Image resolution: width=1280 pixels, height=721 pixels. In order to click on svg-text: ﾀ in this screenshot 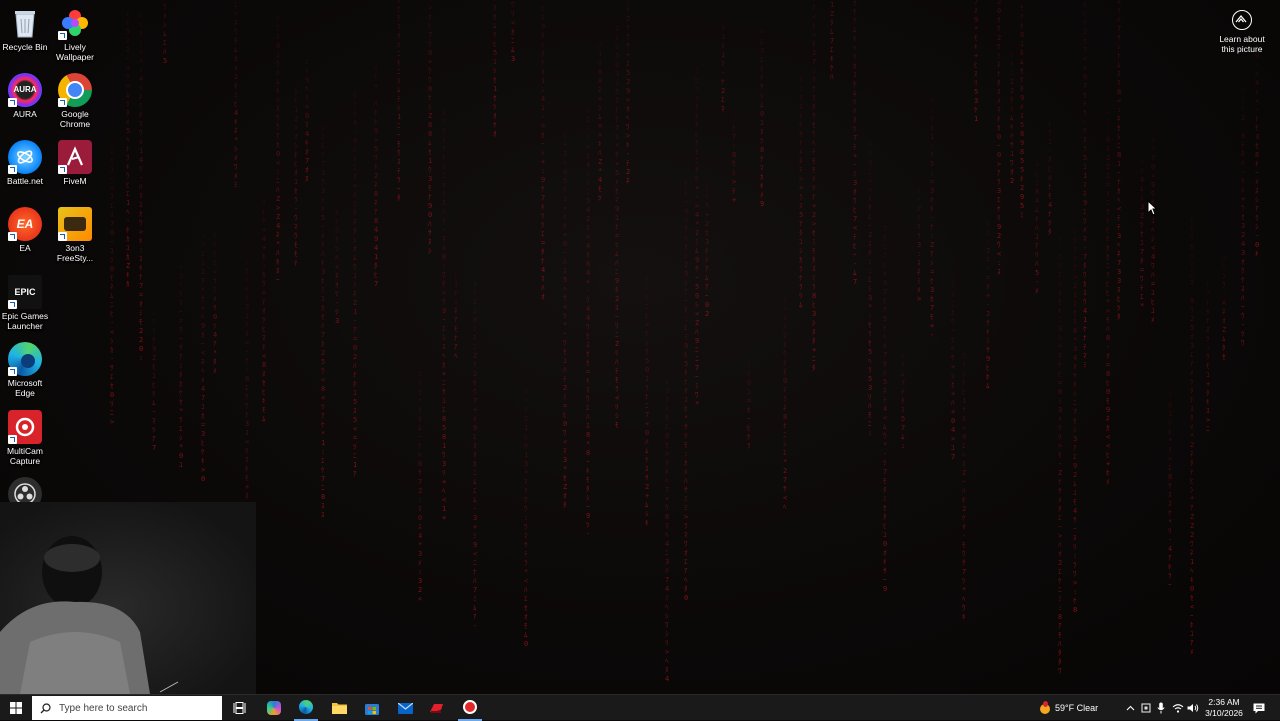, I will do `click(1060, 662)`.